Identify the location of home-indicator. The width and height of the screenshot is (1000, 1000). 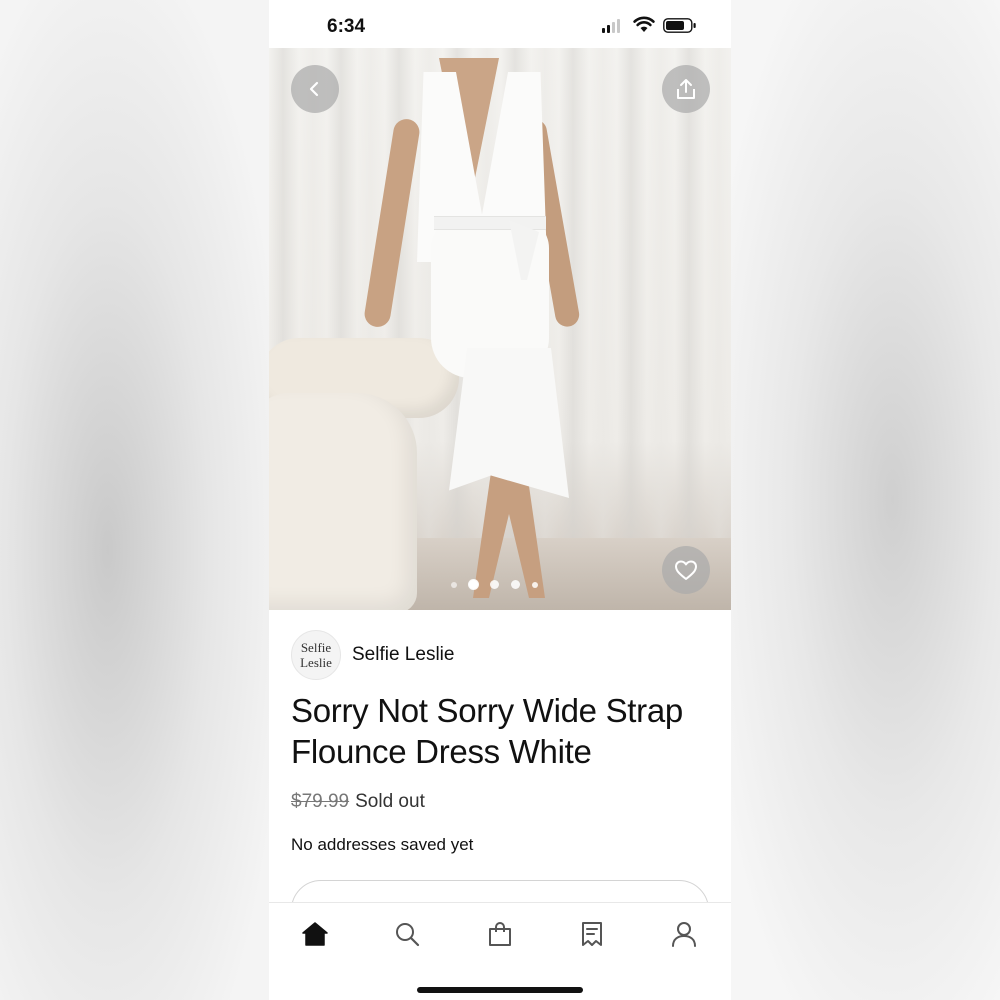
(500, 990).